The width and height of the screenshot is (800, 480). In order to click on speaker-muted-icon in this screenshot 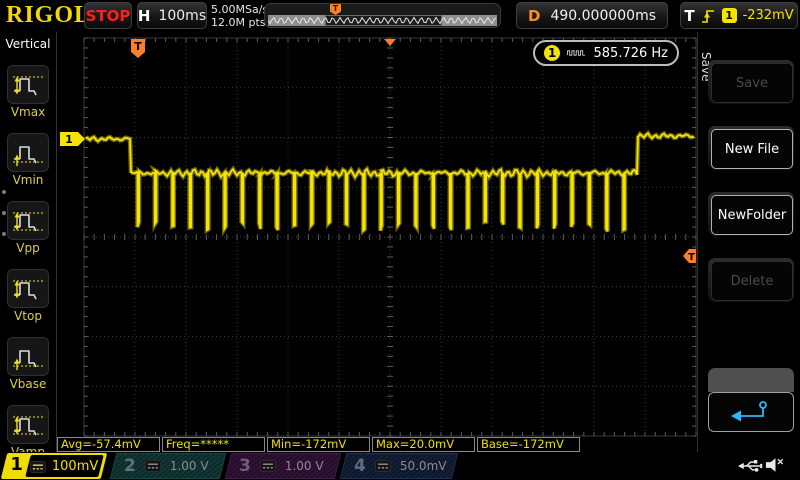, I will do `click(775, 465)`.